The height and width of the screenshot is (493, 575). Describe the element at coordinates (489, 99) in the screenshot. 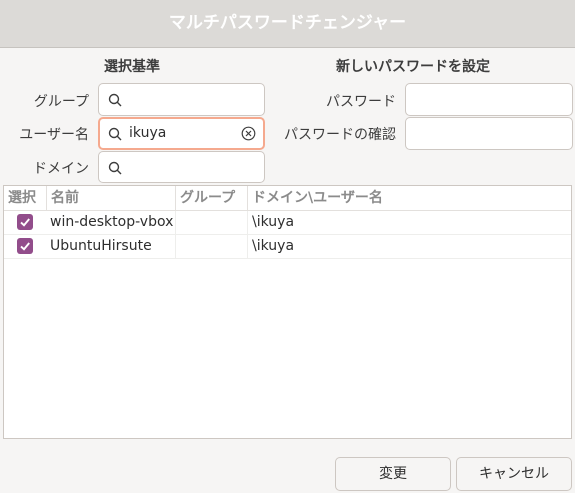

I see `password-field` at that location.